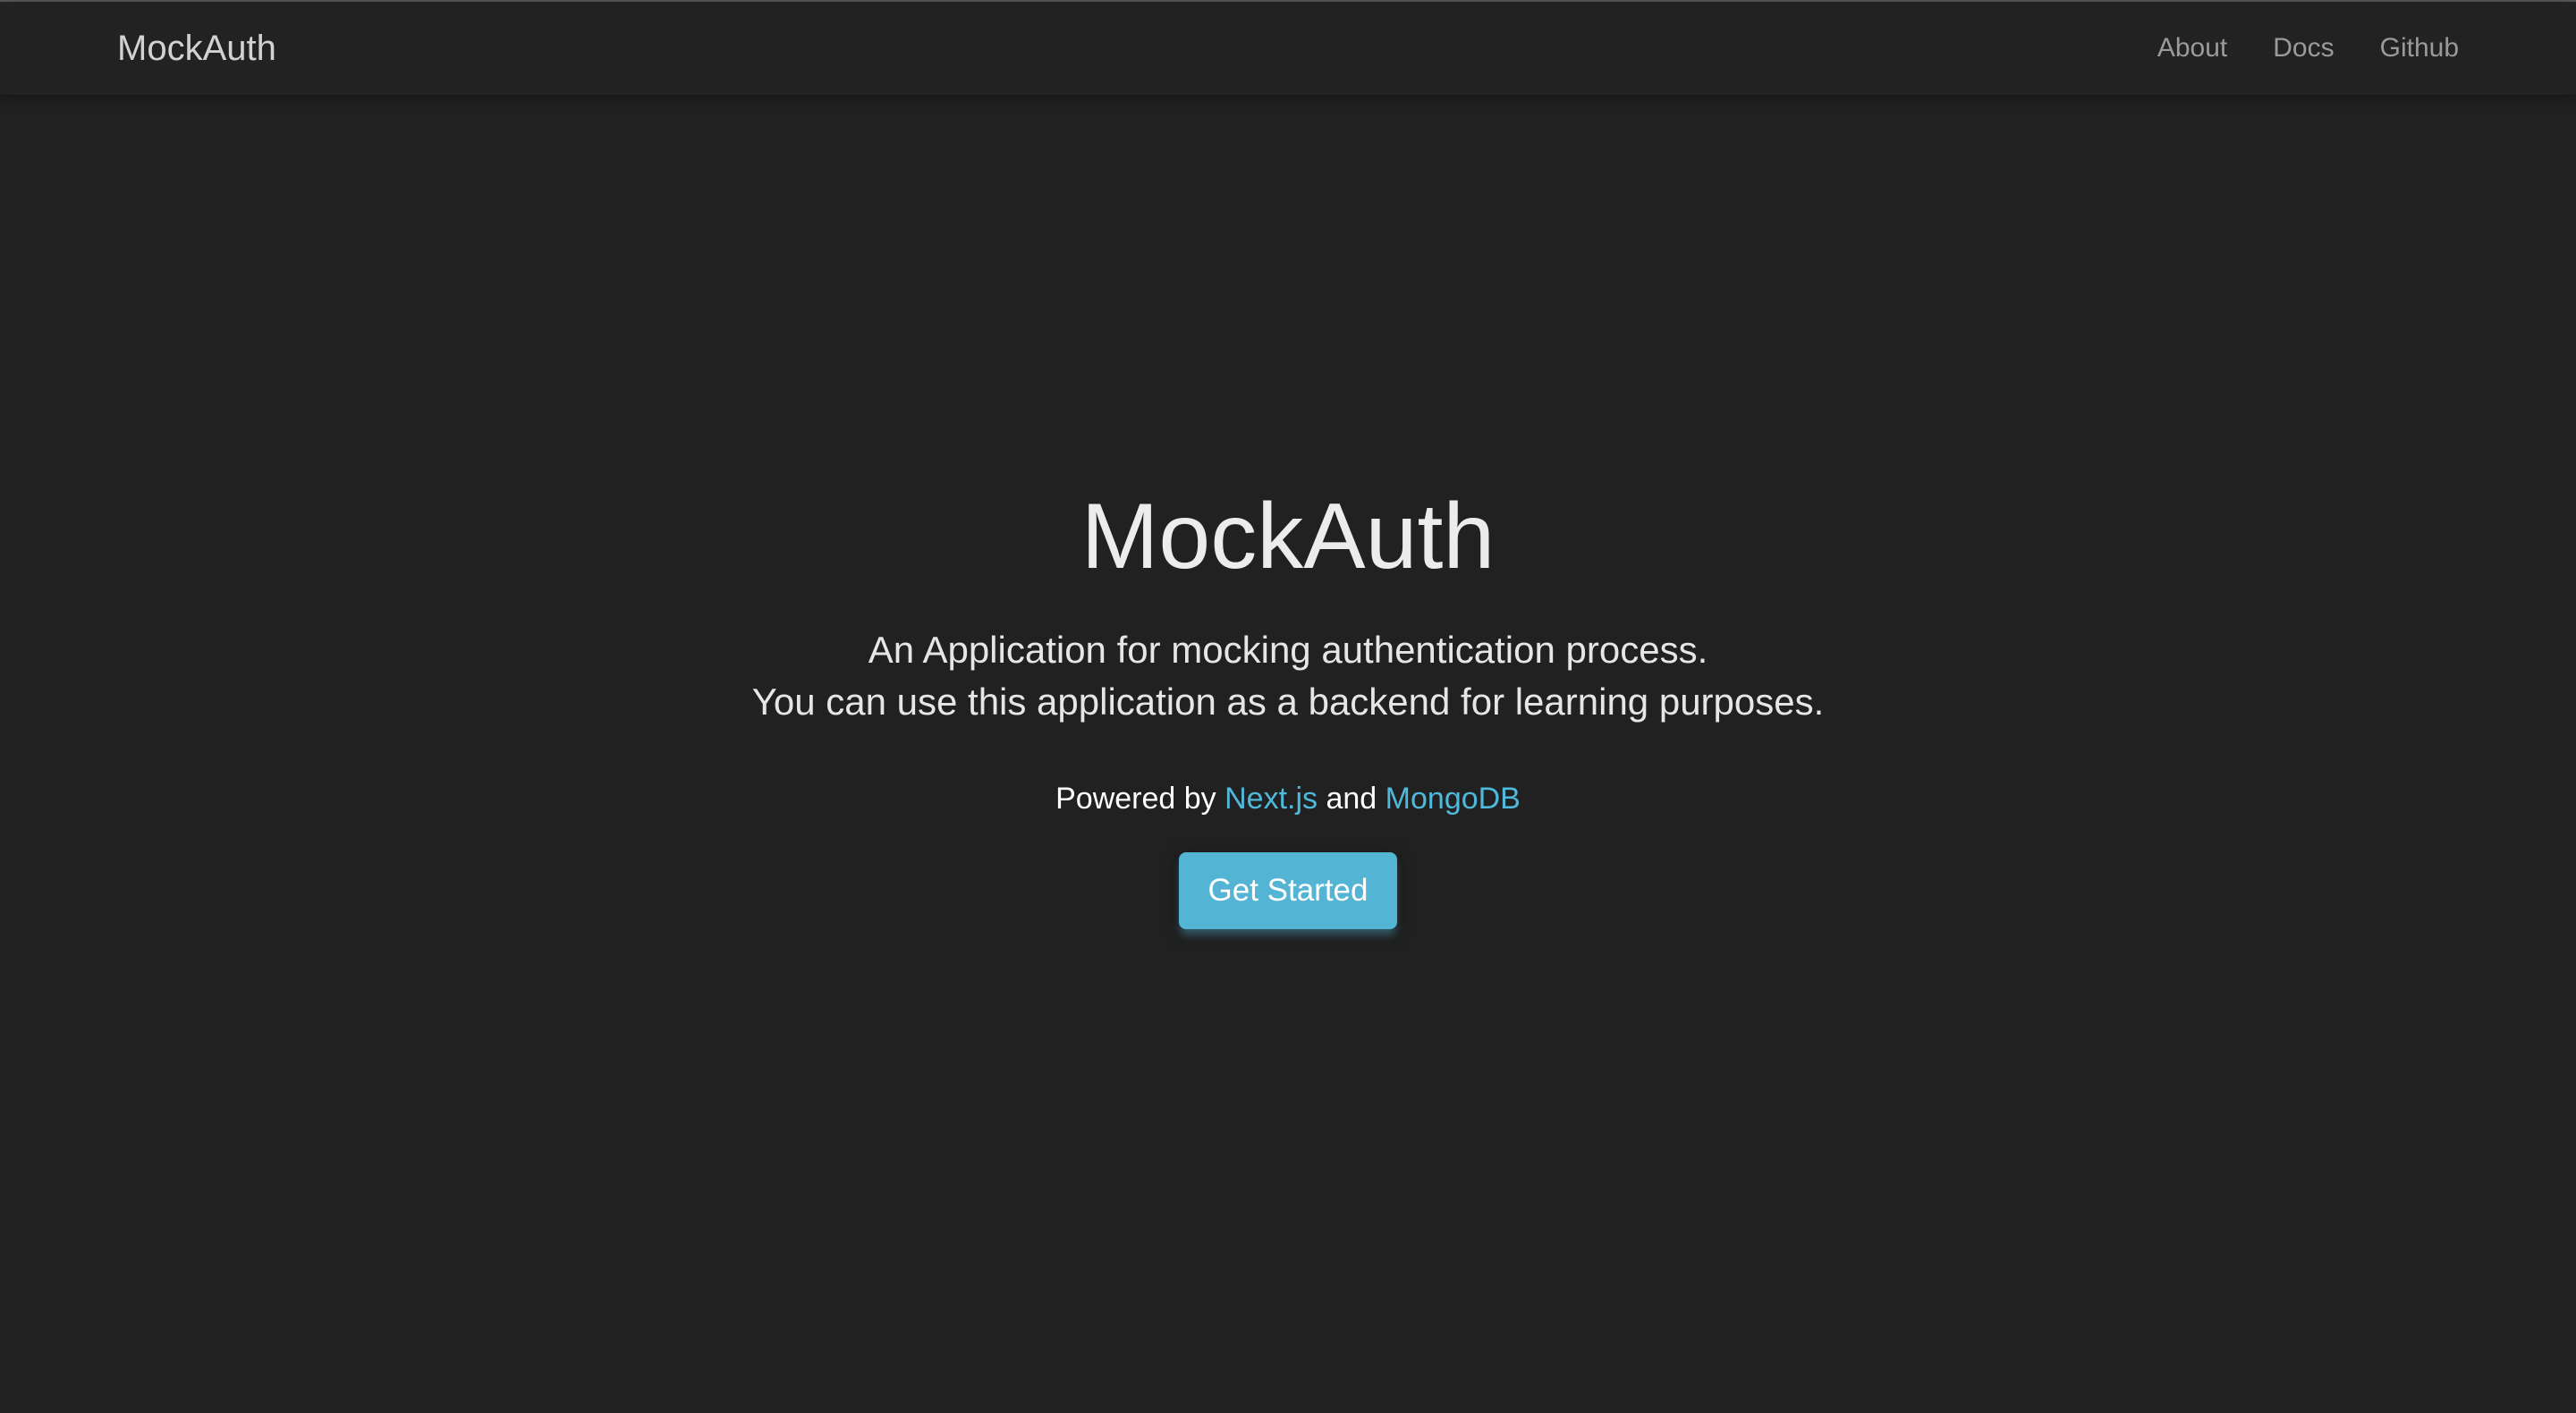 The height and width of the screenshot is (1413, 2576). What do you see at coordinates (1288, 48) in the screenshot?
I see `navbar: MockAuth About Docs Github` at bounding box center [1288, 48].